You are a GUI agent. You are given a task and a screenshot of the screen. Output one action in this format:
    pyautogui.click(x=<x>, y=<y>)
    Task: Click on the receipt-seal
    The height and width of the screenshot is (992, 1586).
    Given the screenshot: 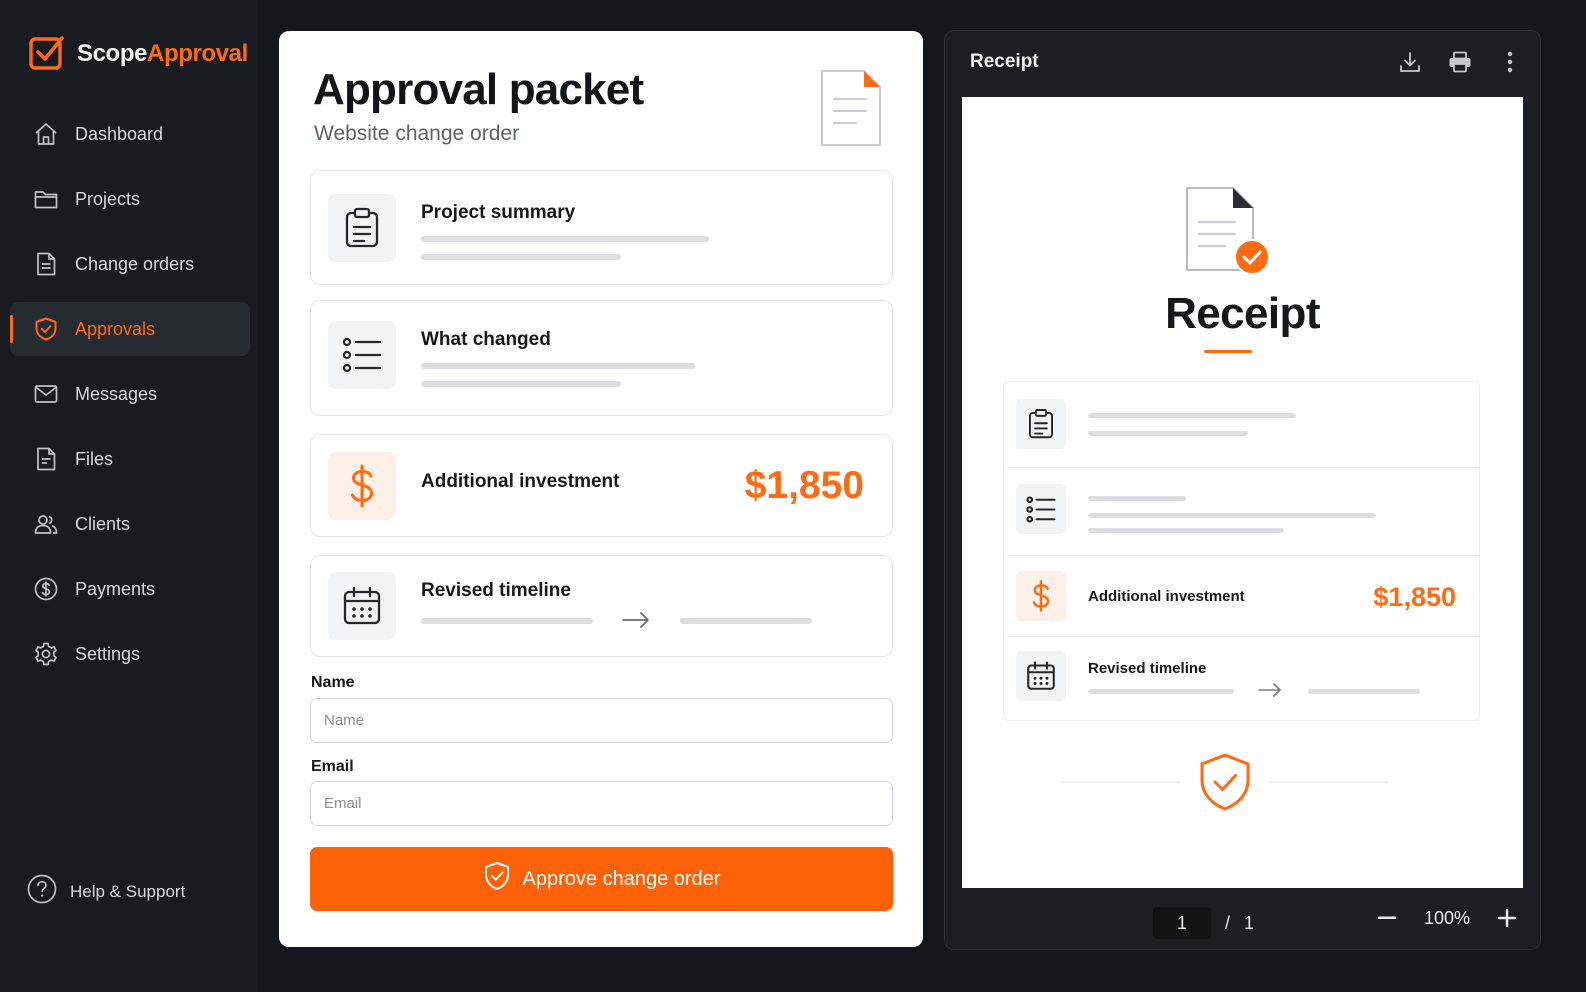 What is the action you would take?
    pyautogui.click(x=1242, y=782)
    